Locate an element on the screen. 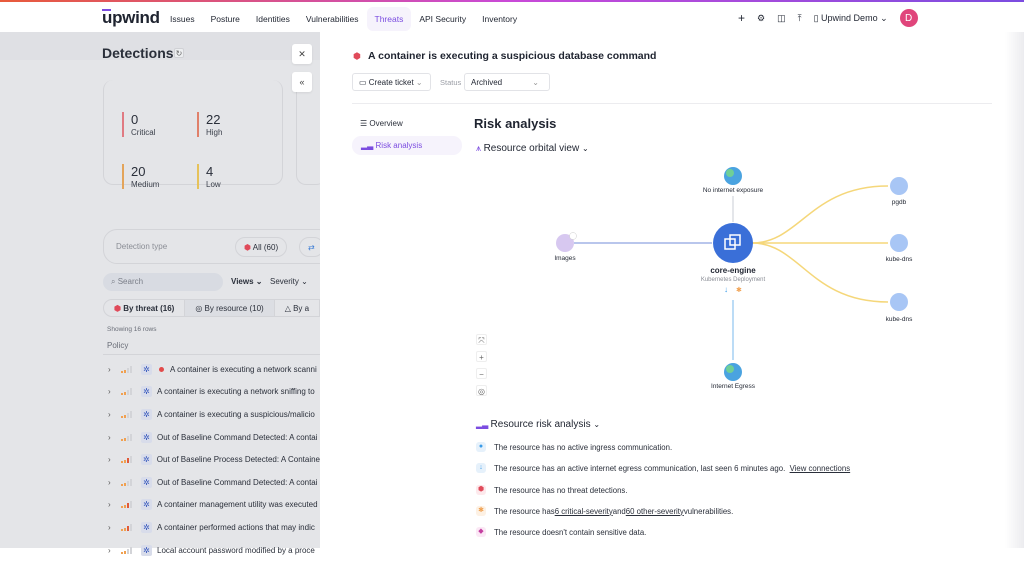 Image resolution: width=1024 pixels, height=561 pixels. kube-dns-label-2: kube-dns is located at coordinates (899, 319).